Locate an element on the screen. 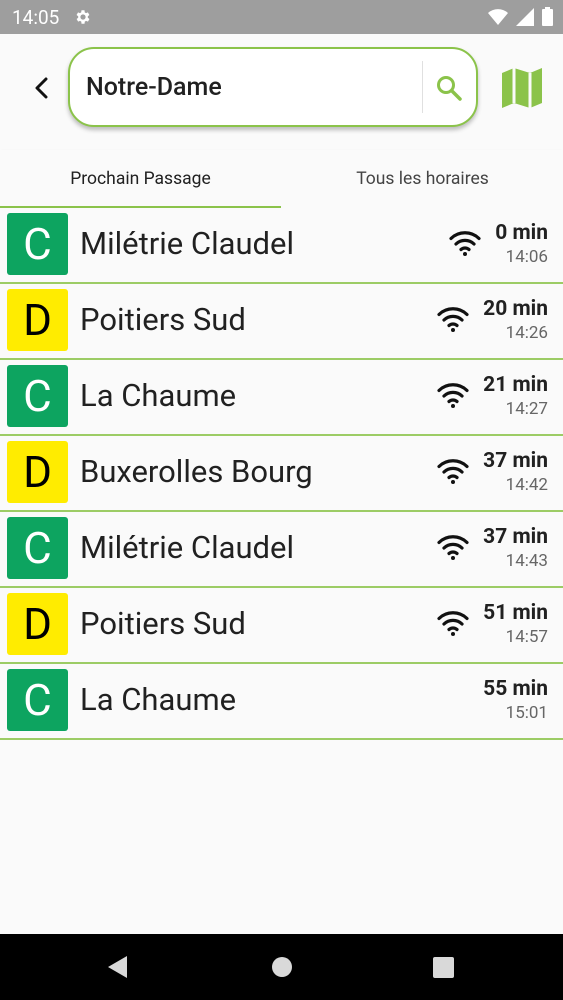  nav-back-icon is located at coordinates (117, 969).